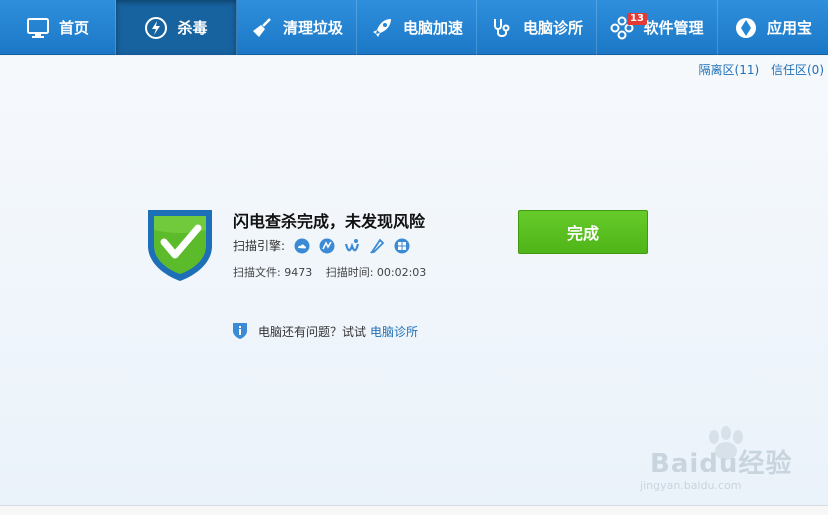 The width and height of the screenshot is (828, 515). I want to click on windows-engine-icon, so click(402, 245).